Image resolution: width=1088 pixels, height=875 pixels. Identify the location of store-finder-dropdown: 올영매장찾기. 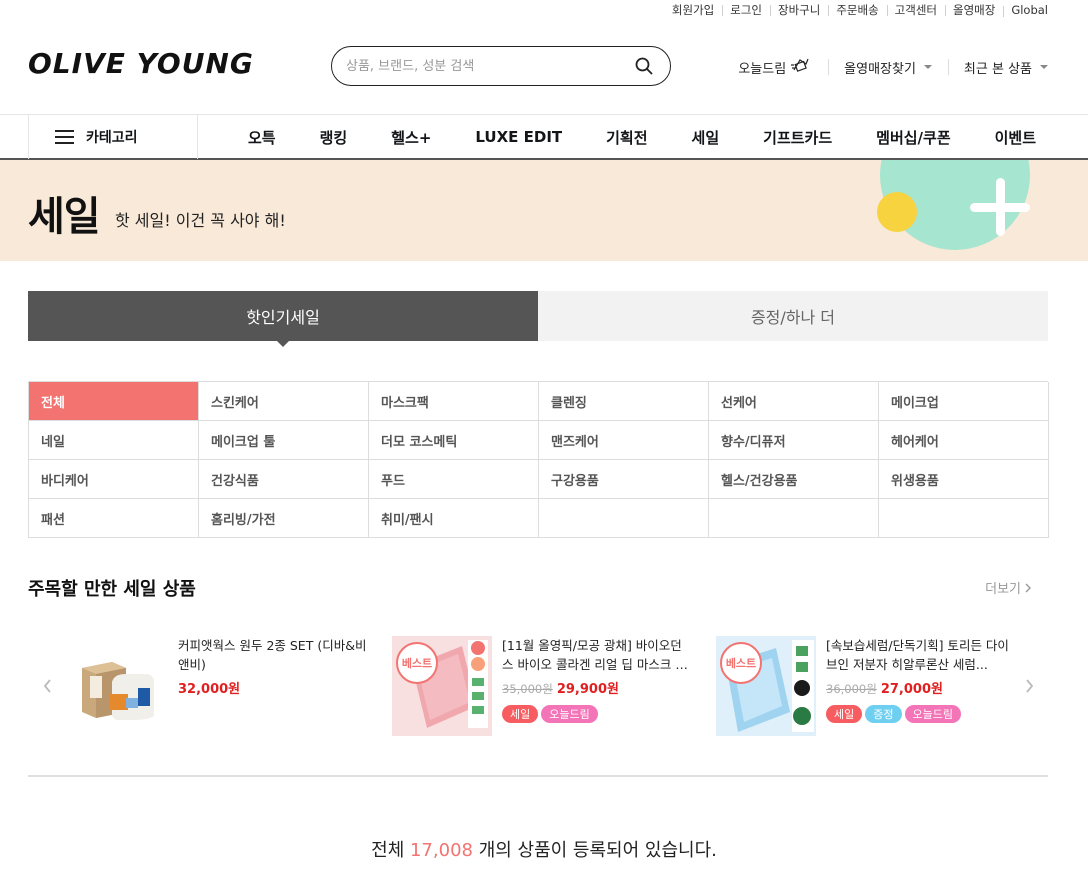
(888, 67).